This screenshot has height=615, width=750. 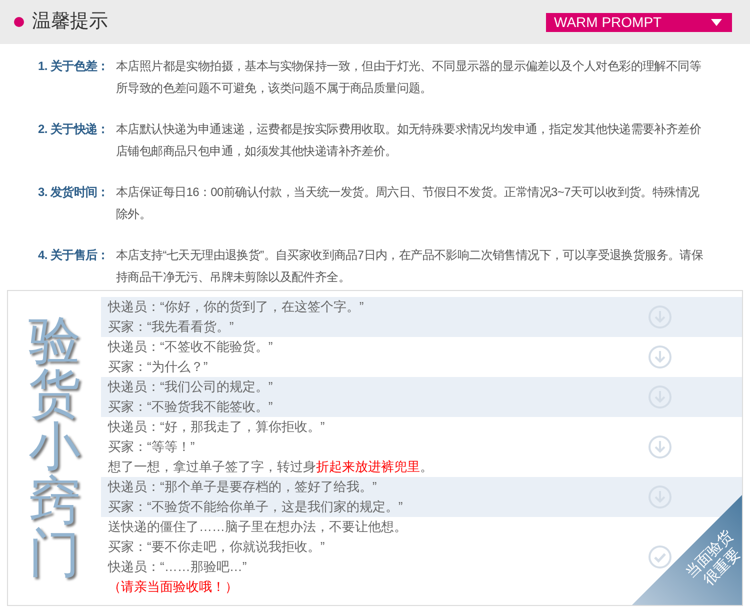 I want to click on dialogue-text: 买家：“为什么？”, so click(x=158, y=366).